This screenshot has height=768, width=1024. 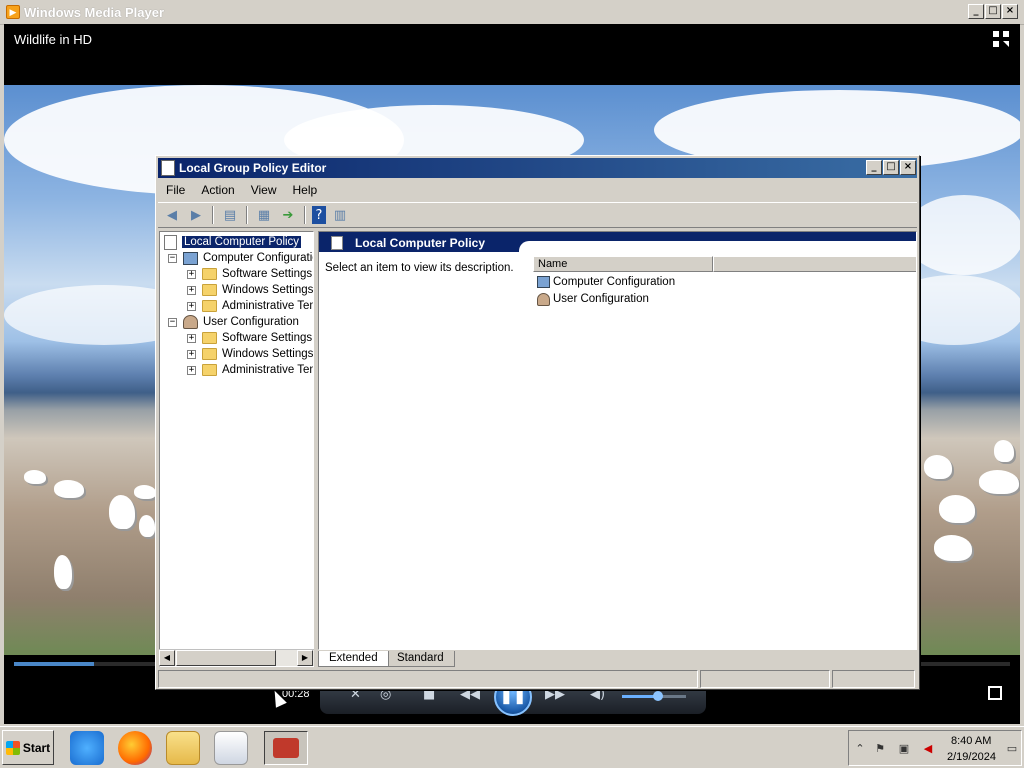 What do you see at coordinates (993, 11) in the screenshot?
I see `maximize-button: □` at bounding box center [993, 11].